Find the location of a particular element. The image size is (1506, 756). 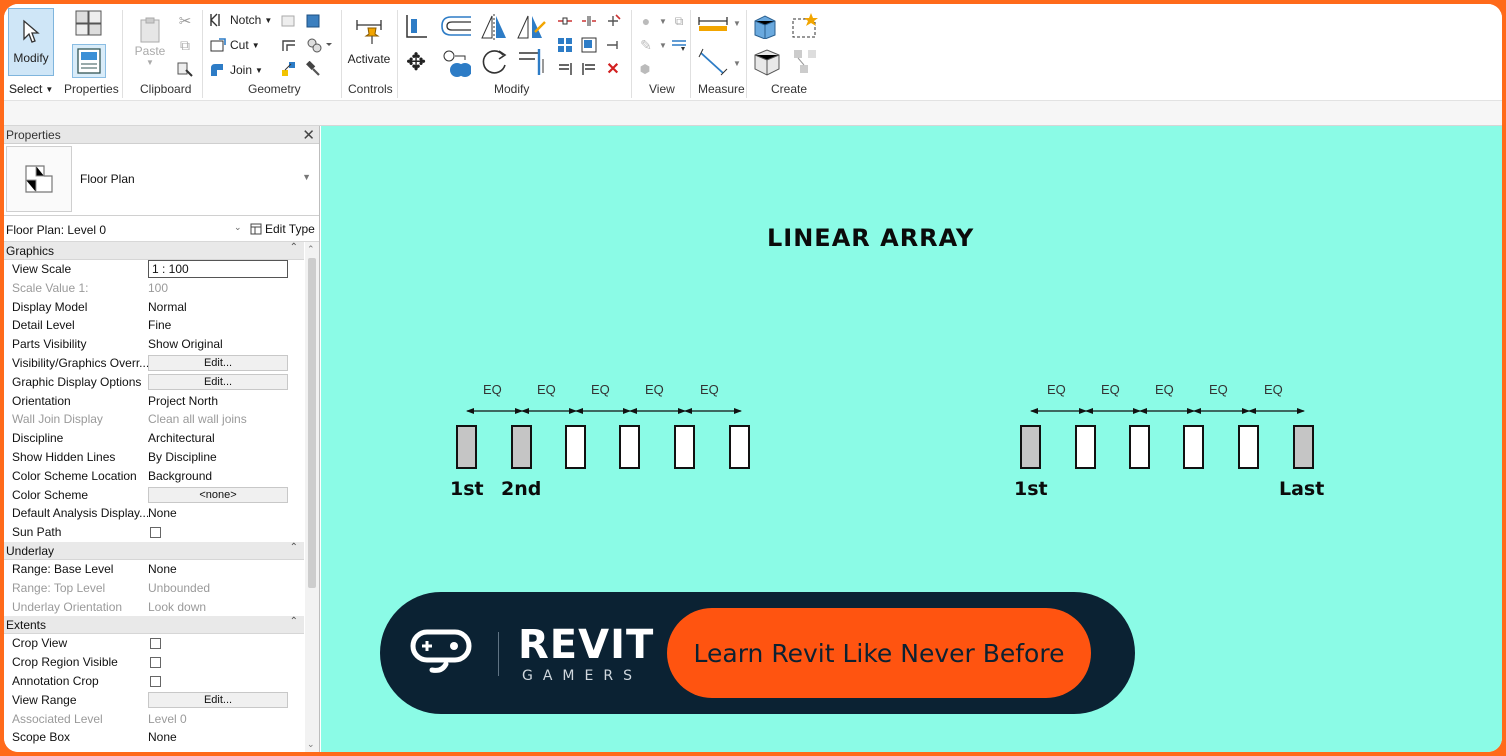

prop-value: Normal is located at coordinates (218, 307).